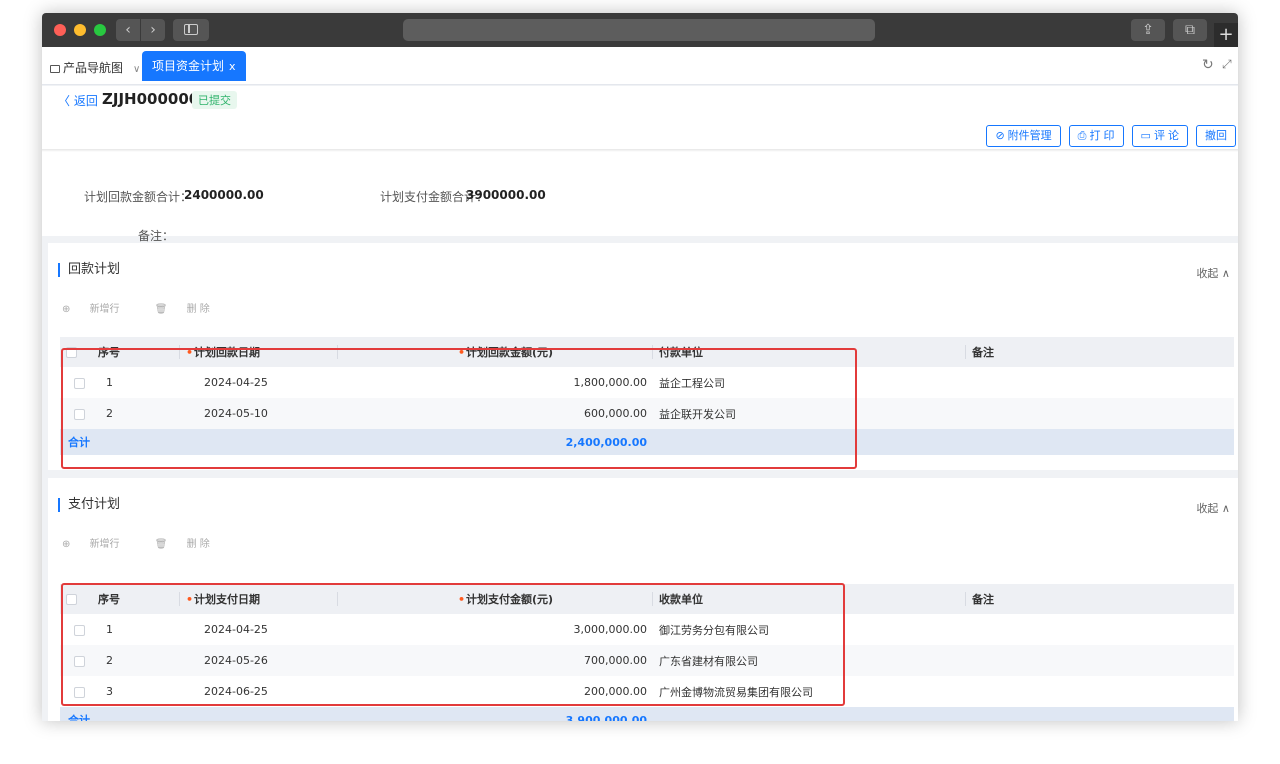 This screenshot has height=764, width=1280. What do you see at coordinates (510, 352) in the screenshot?
I see `column-header-label: 计划回款金额(元)` at bounding box center [510, 352].